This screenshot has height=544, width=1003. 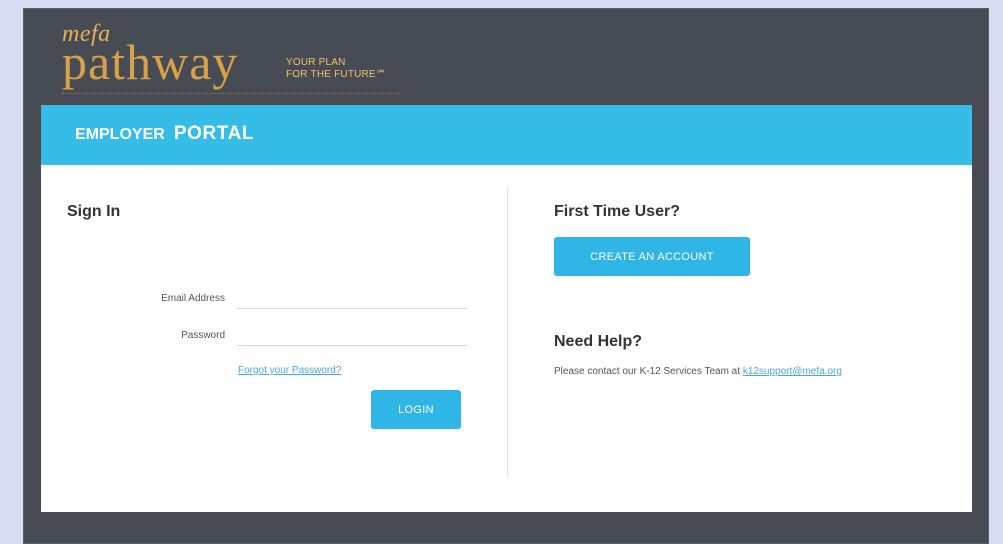 What do you see at coordinates (232, 93) in the screenshot?
I see `logo-dotted-rule` at bounding box center [232, 93].